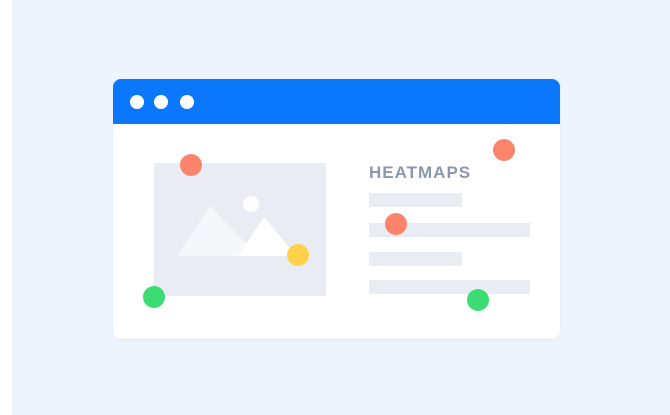  I want to click on window-dot-1-icon, so click(137, 102).